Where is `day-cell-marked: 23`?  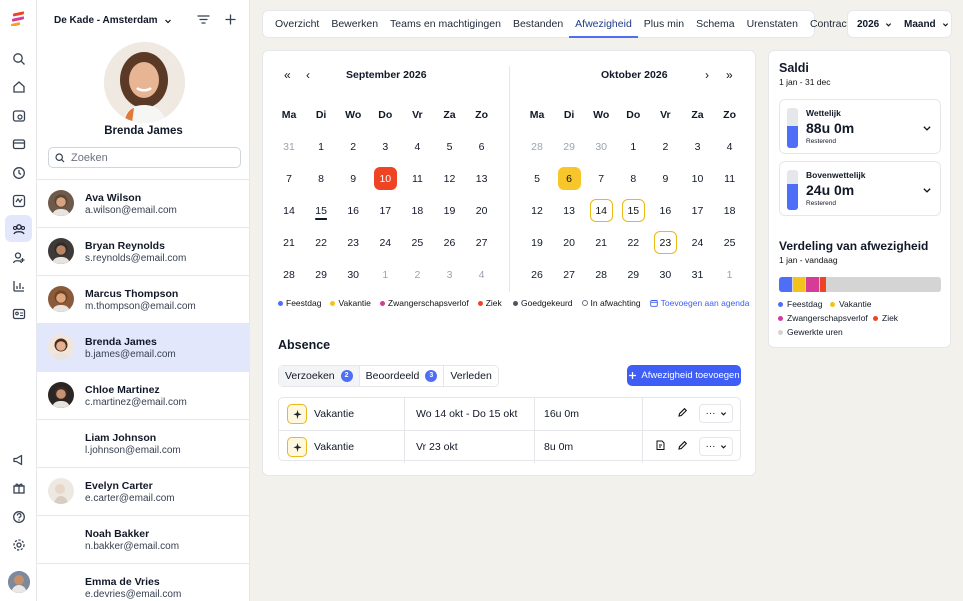
day-cell-marked: 23 is located at coordinates (665, 243).